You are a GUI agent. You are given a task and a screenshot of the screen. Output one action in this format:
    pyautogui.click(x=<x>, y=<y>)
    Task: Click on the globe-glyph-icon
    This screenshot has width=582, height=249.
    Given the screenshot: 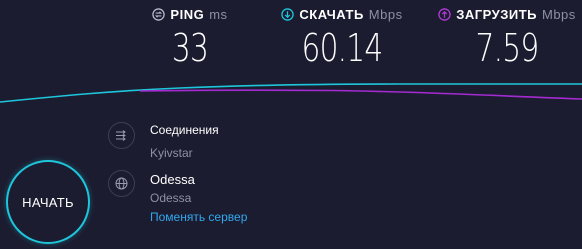 What is the action you would take?
    pyautogui.click(x=121, y=183)
    